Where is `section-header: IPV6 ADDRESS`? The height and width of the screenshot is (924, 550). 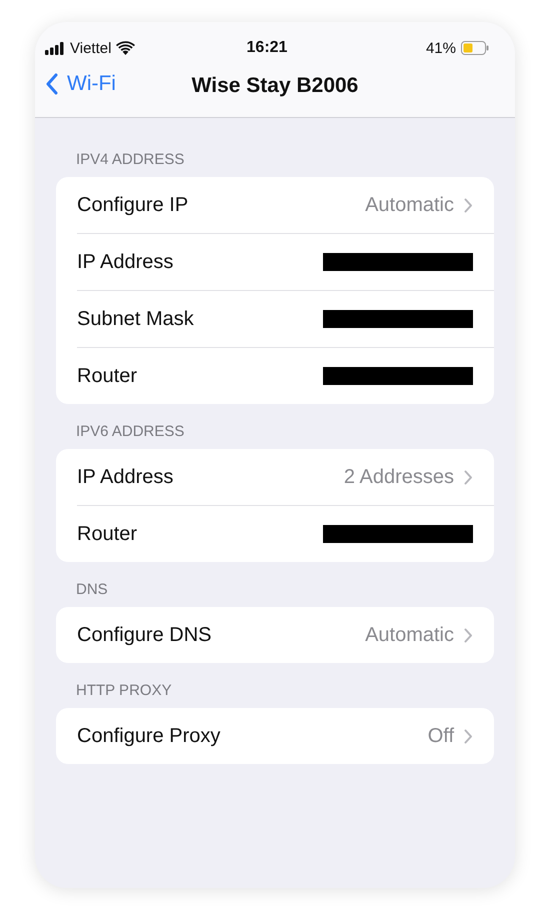 section-header: IPV6 ADDRESS is located at coordinates (130, 432).